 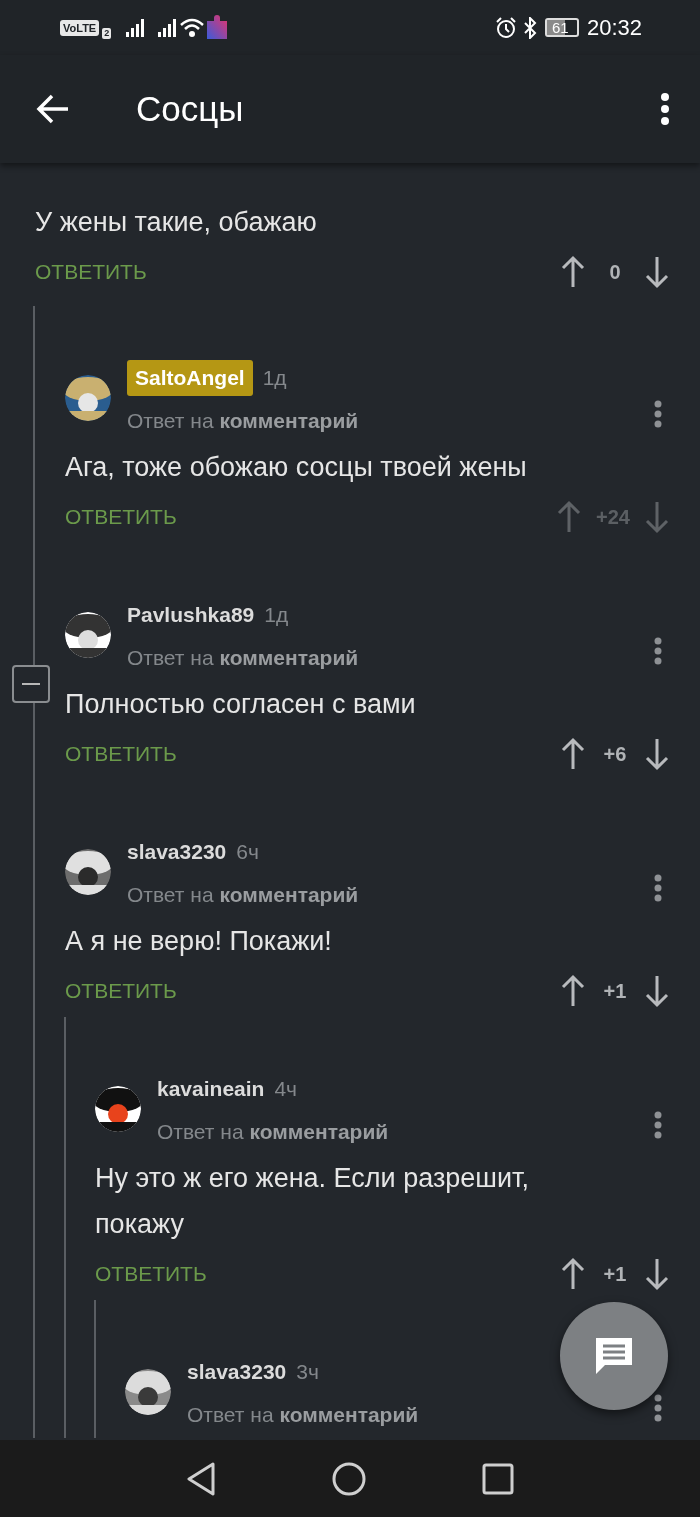 I want to click on comment-text: Ага, тоже обожаю сосцы твоей жены, so click(x=296, y=467).